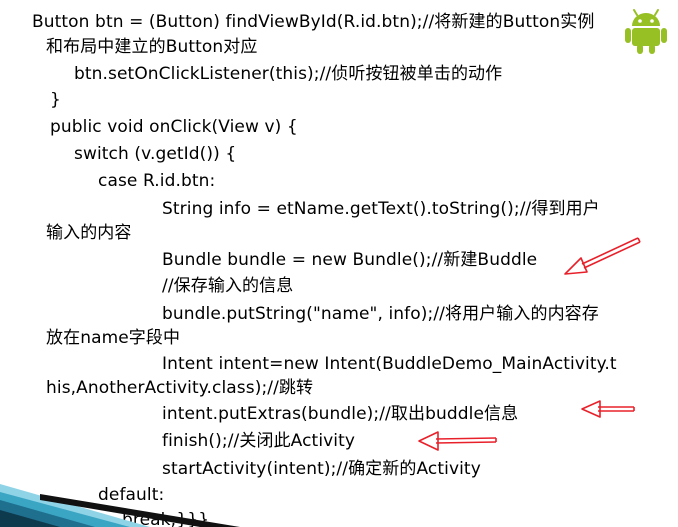 The height and width of the screenshot is (527, 678). What do you see at coordinates (180, 388) in the screenshot?
I see `code-line-15: his,AnotherActivity.class);//跳转` at bounding box center [180, 388].